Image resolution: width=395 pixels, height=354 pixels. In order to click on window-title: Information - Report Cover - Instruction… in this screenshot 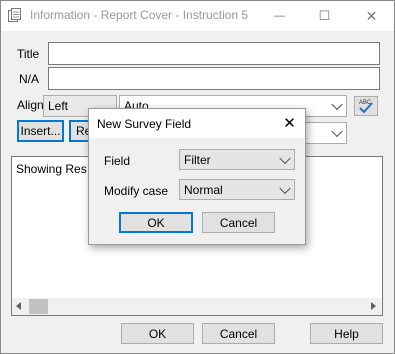, I will do `click(139, 15)`.